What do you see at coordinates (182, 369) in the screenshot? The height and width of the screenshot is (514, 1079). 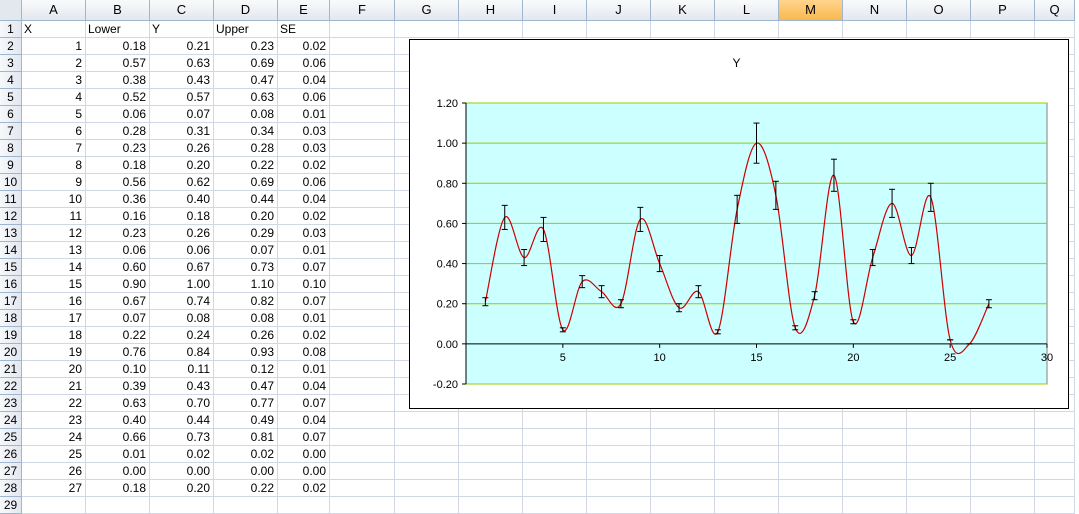 I see `data-cell: 0.11` at bounding box center [182, 369].